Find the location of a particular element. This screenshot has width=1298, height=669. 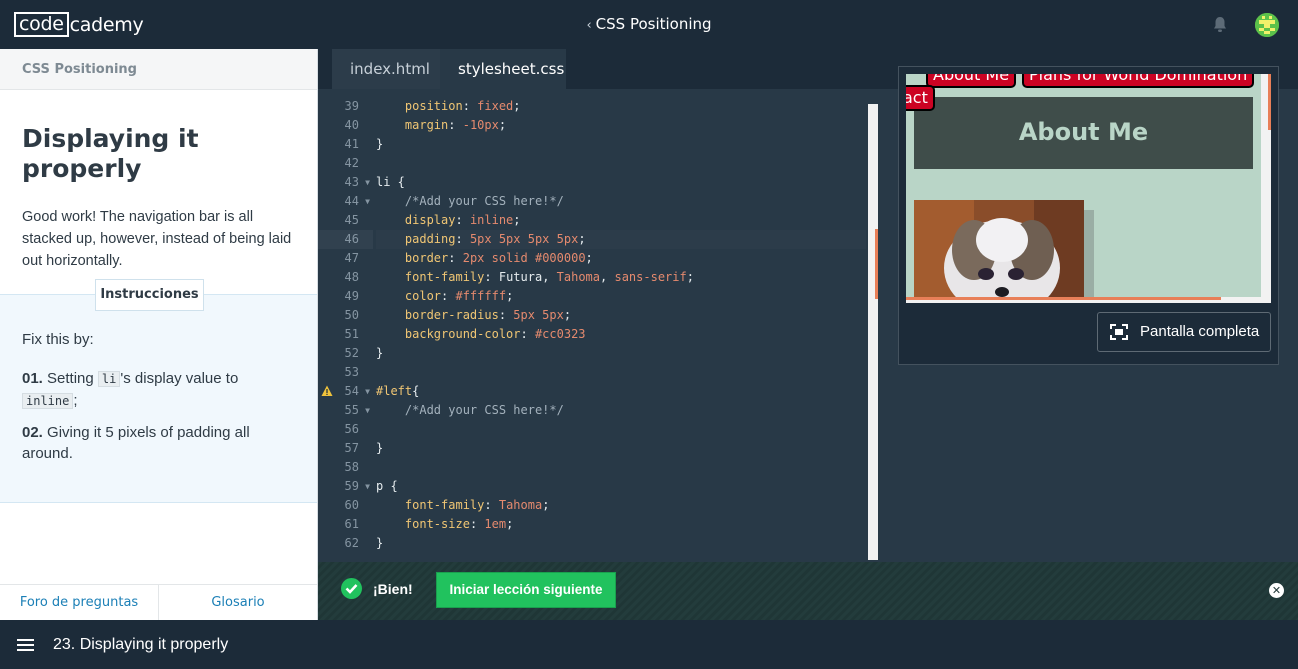

nav-item-contact: act is located at coordinates (920, 98).